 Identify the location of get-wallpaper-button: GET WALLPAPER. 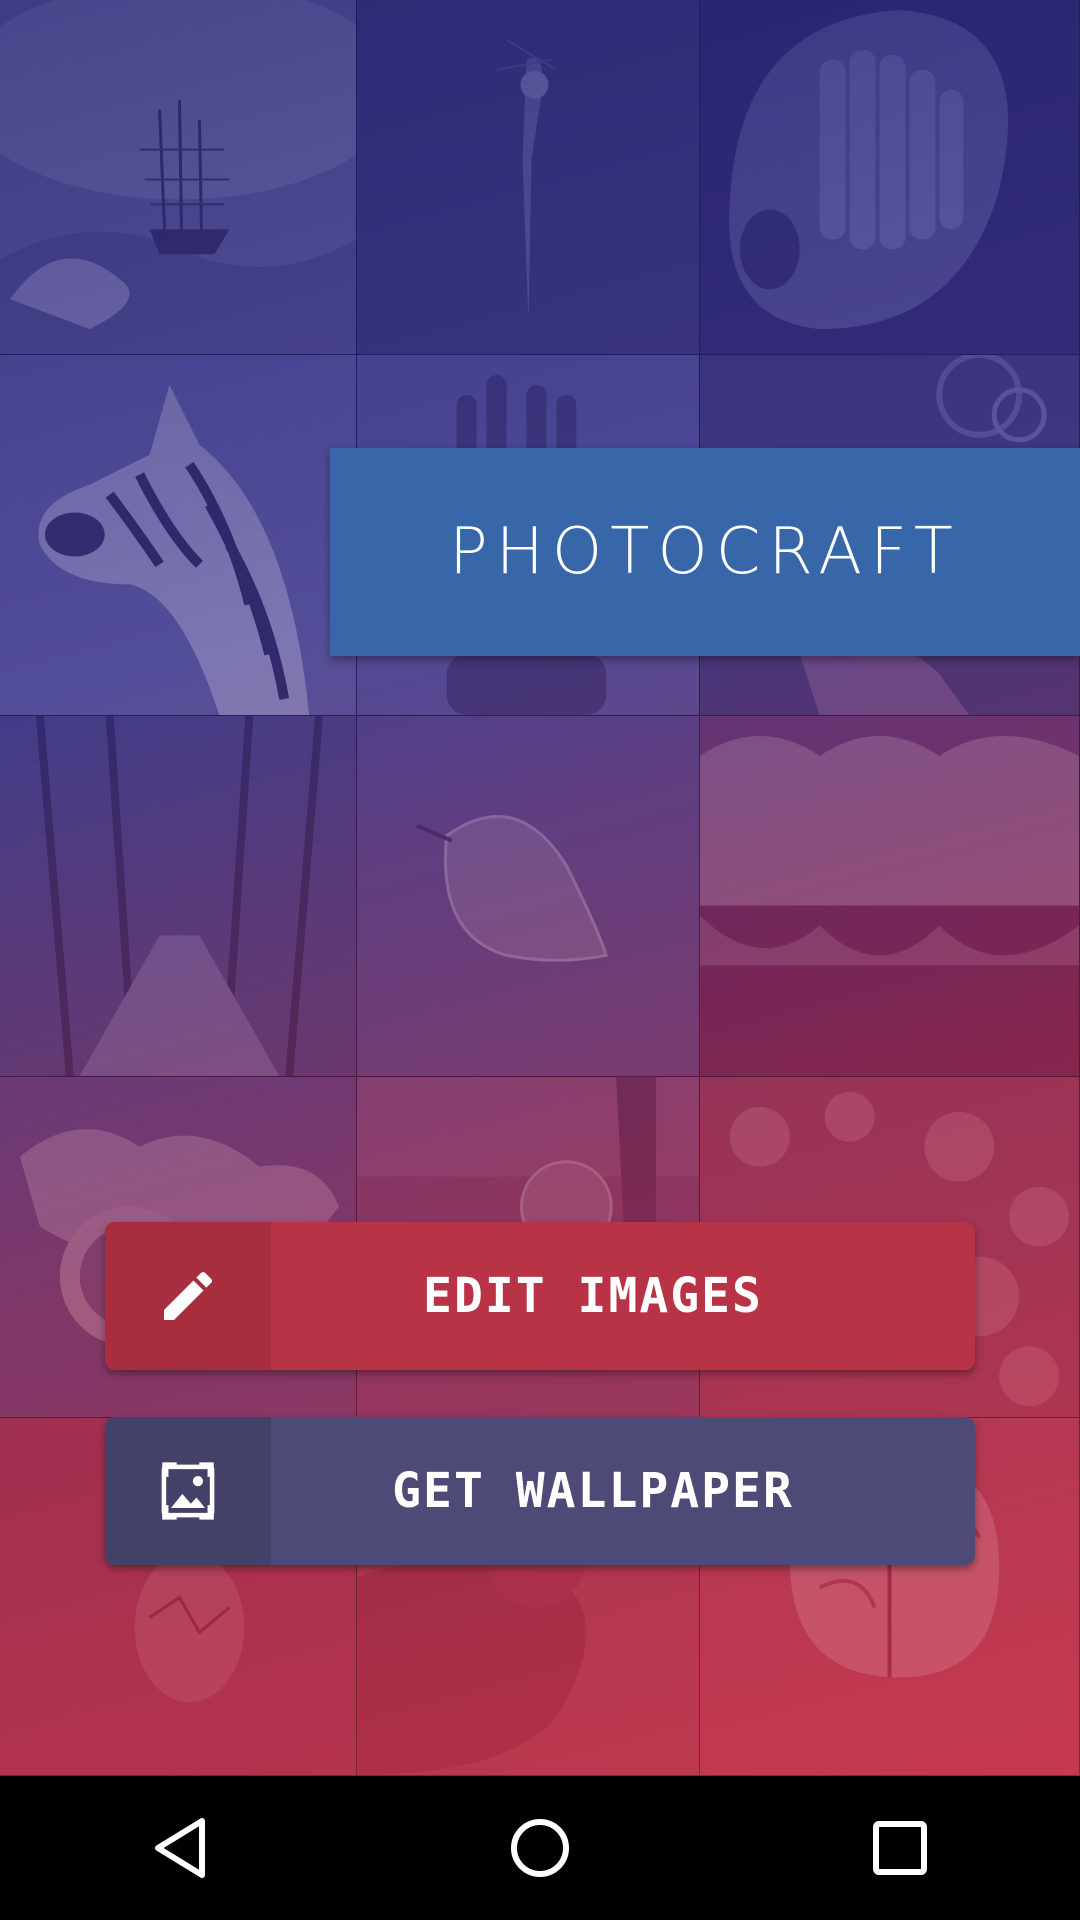
(540, 1491).